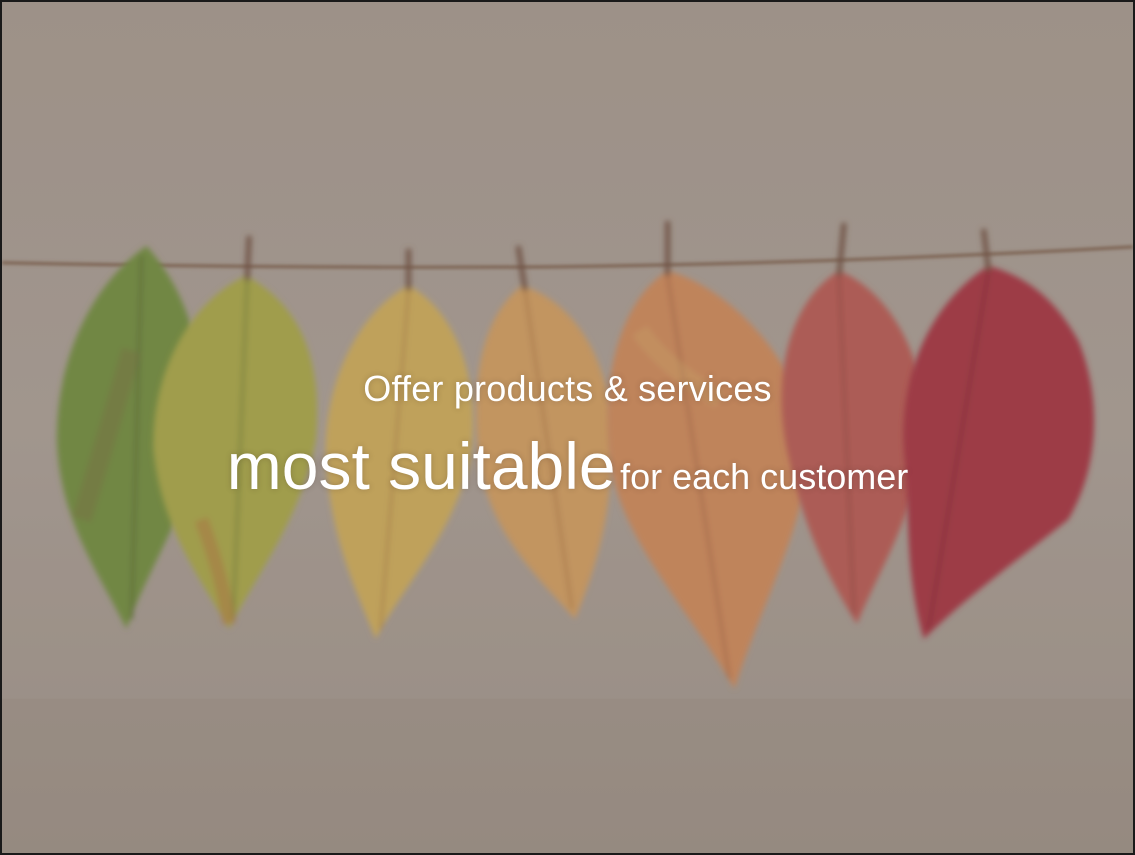 Image resolution: width=1135 pixels, height=855 pixels. What do you see at coordinates (421, 466) in the screenshot?
I see `headline-emphasis: most suitable` at bounding box center [421, 466].